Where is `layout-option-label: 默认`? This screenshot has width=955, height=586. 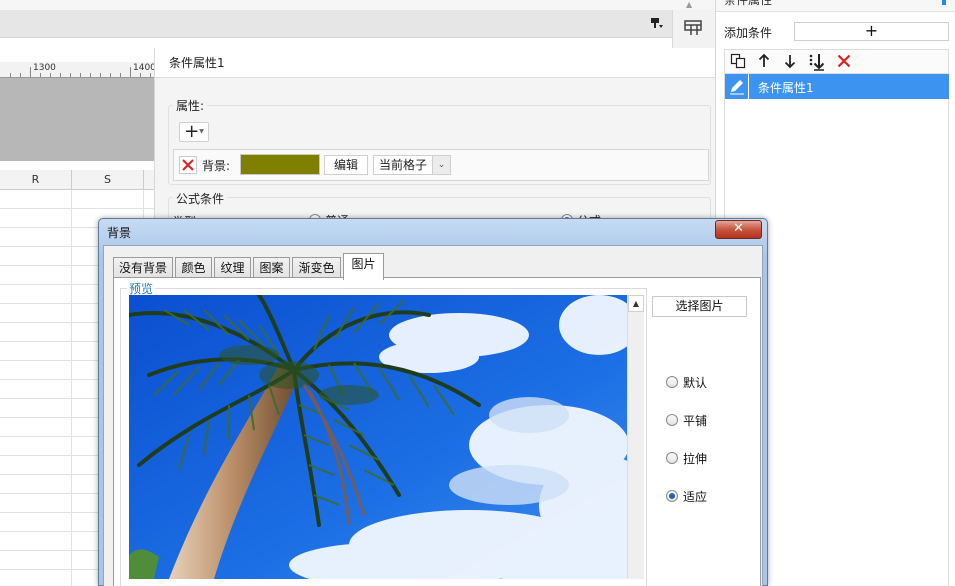
layout-option-label: 默认 is located at coordinates (695, 383).